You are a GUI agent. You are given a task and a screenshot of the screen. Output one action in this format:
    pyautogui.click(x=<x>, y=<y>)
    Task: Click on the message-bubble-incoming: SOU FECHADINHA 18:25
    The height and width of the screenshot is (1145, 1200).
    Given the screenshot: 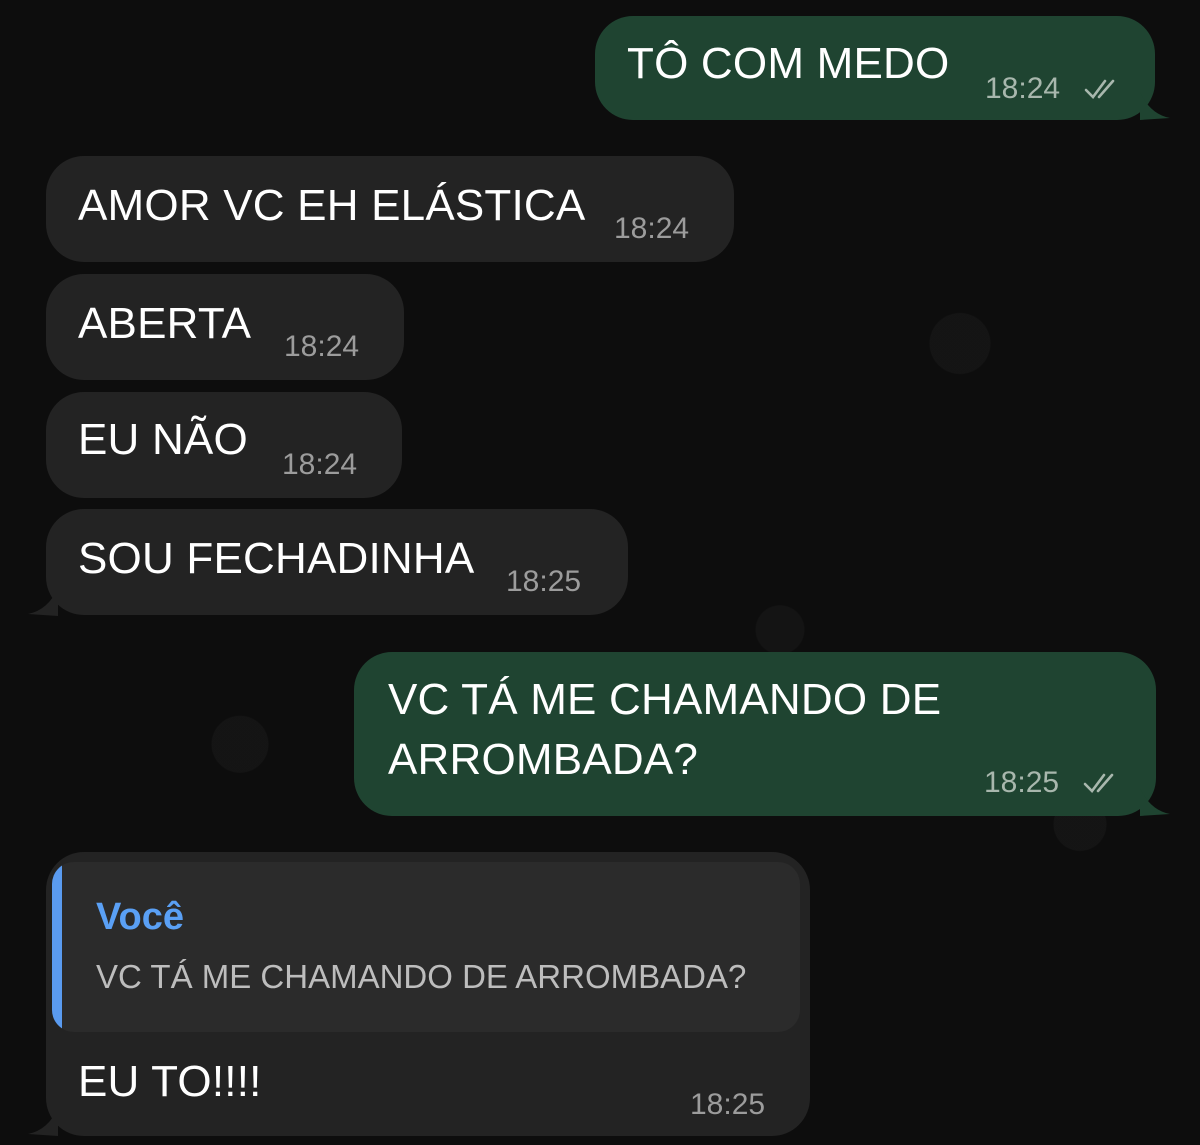 What is the action you would take?
    pyautogui.click(x=337, y=562)
    